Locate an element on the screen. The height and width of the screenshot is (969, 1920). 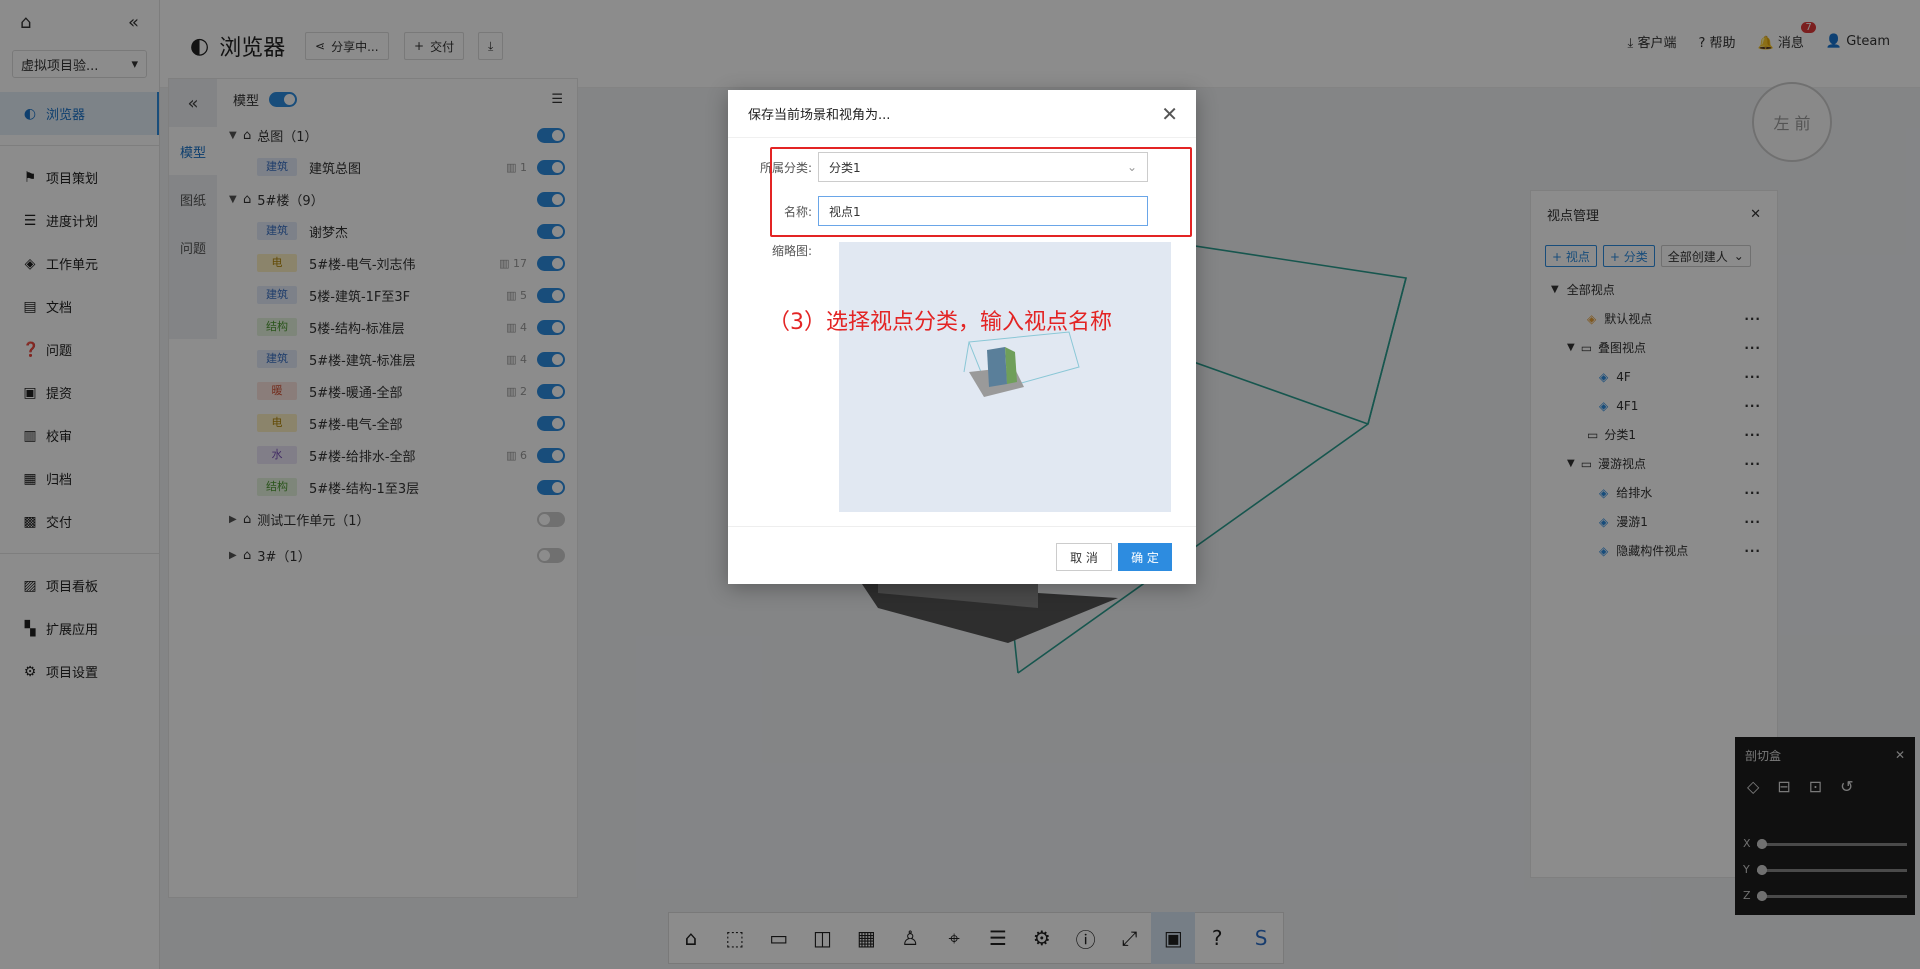
dialog-footer: 取 消 确 定 is located at coordinates (962, 555).